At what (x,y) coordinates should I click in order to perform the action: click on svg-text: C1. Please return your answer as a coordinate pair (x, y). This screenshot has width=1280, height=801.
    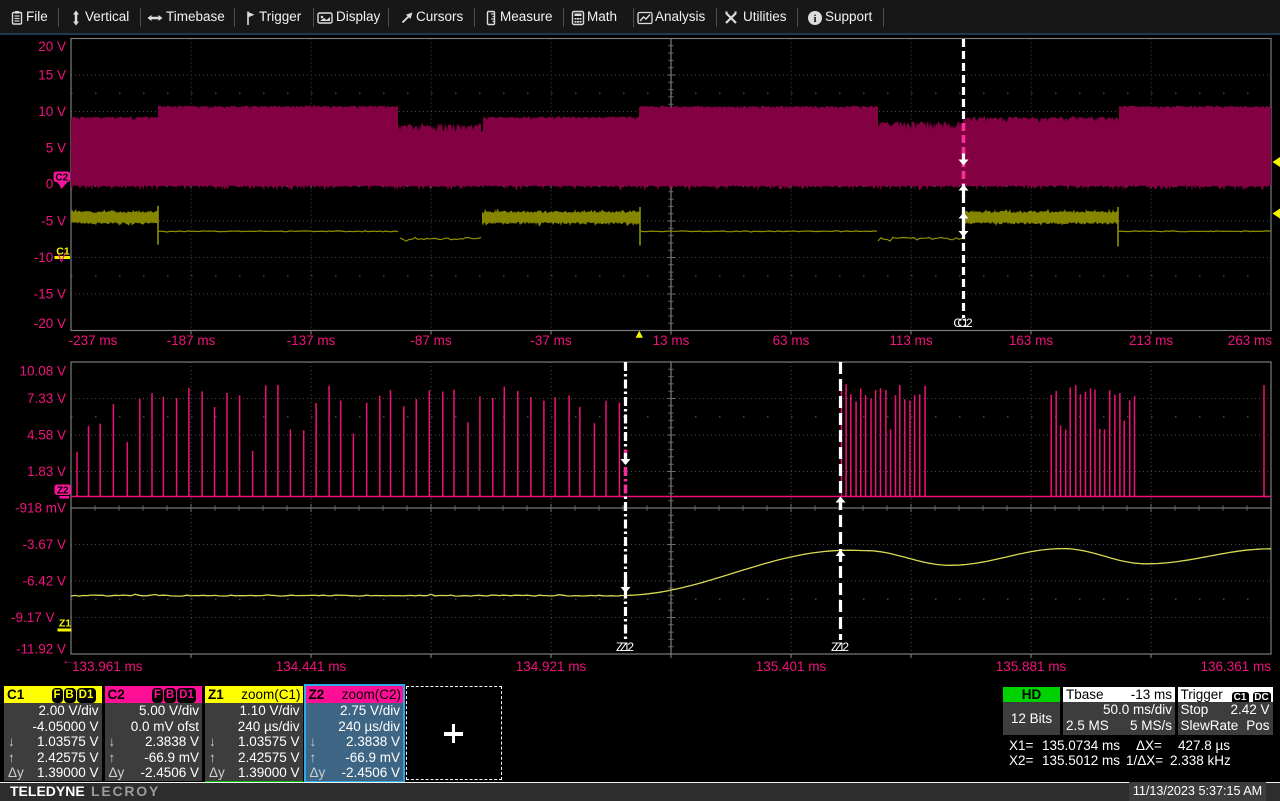
    Looking at the image, I should click on (63, 252).